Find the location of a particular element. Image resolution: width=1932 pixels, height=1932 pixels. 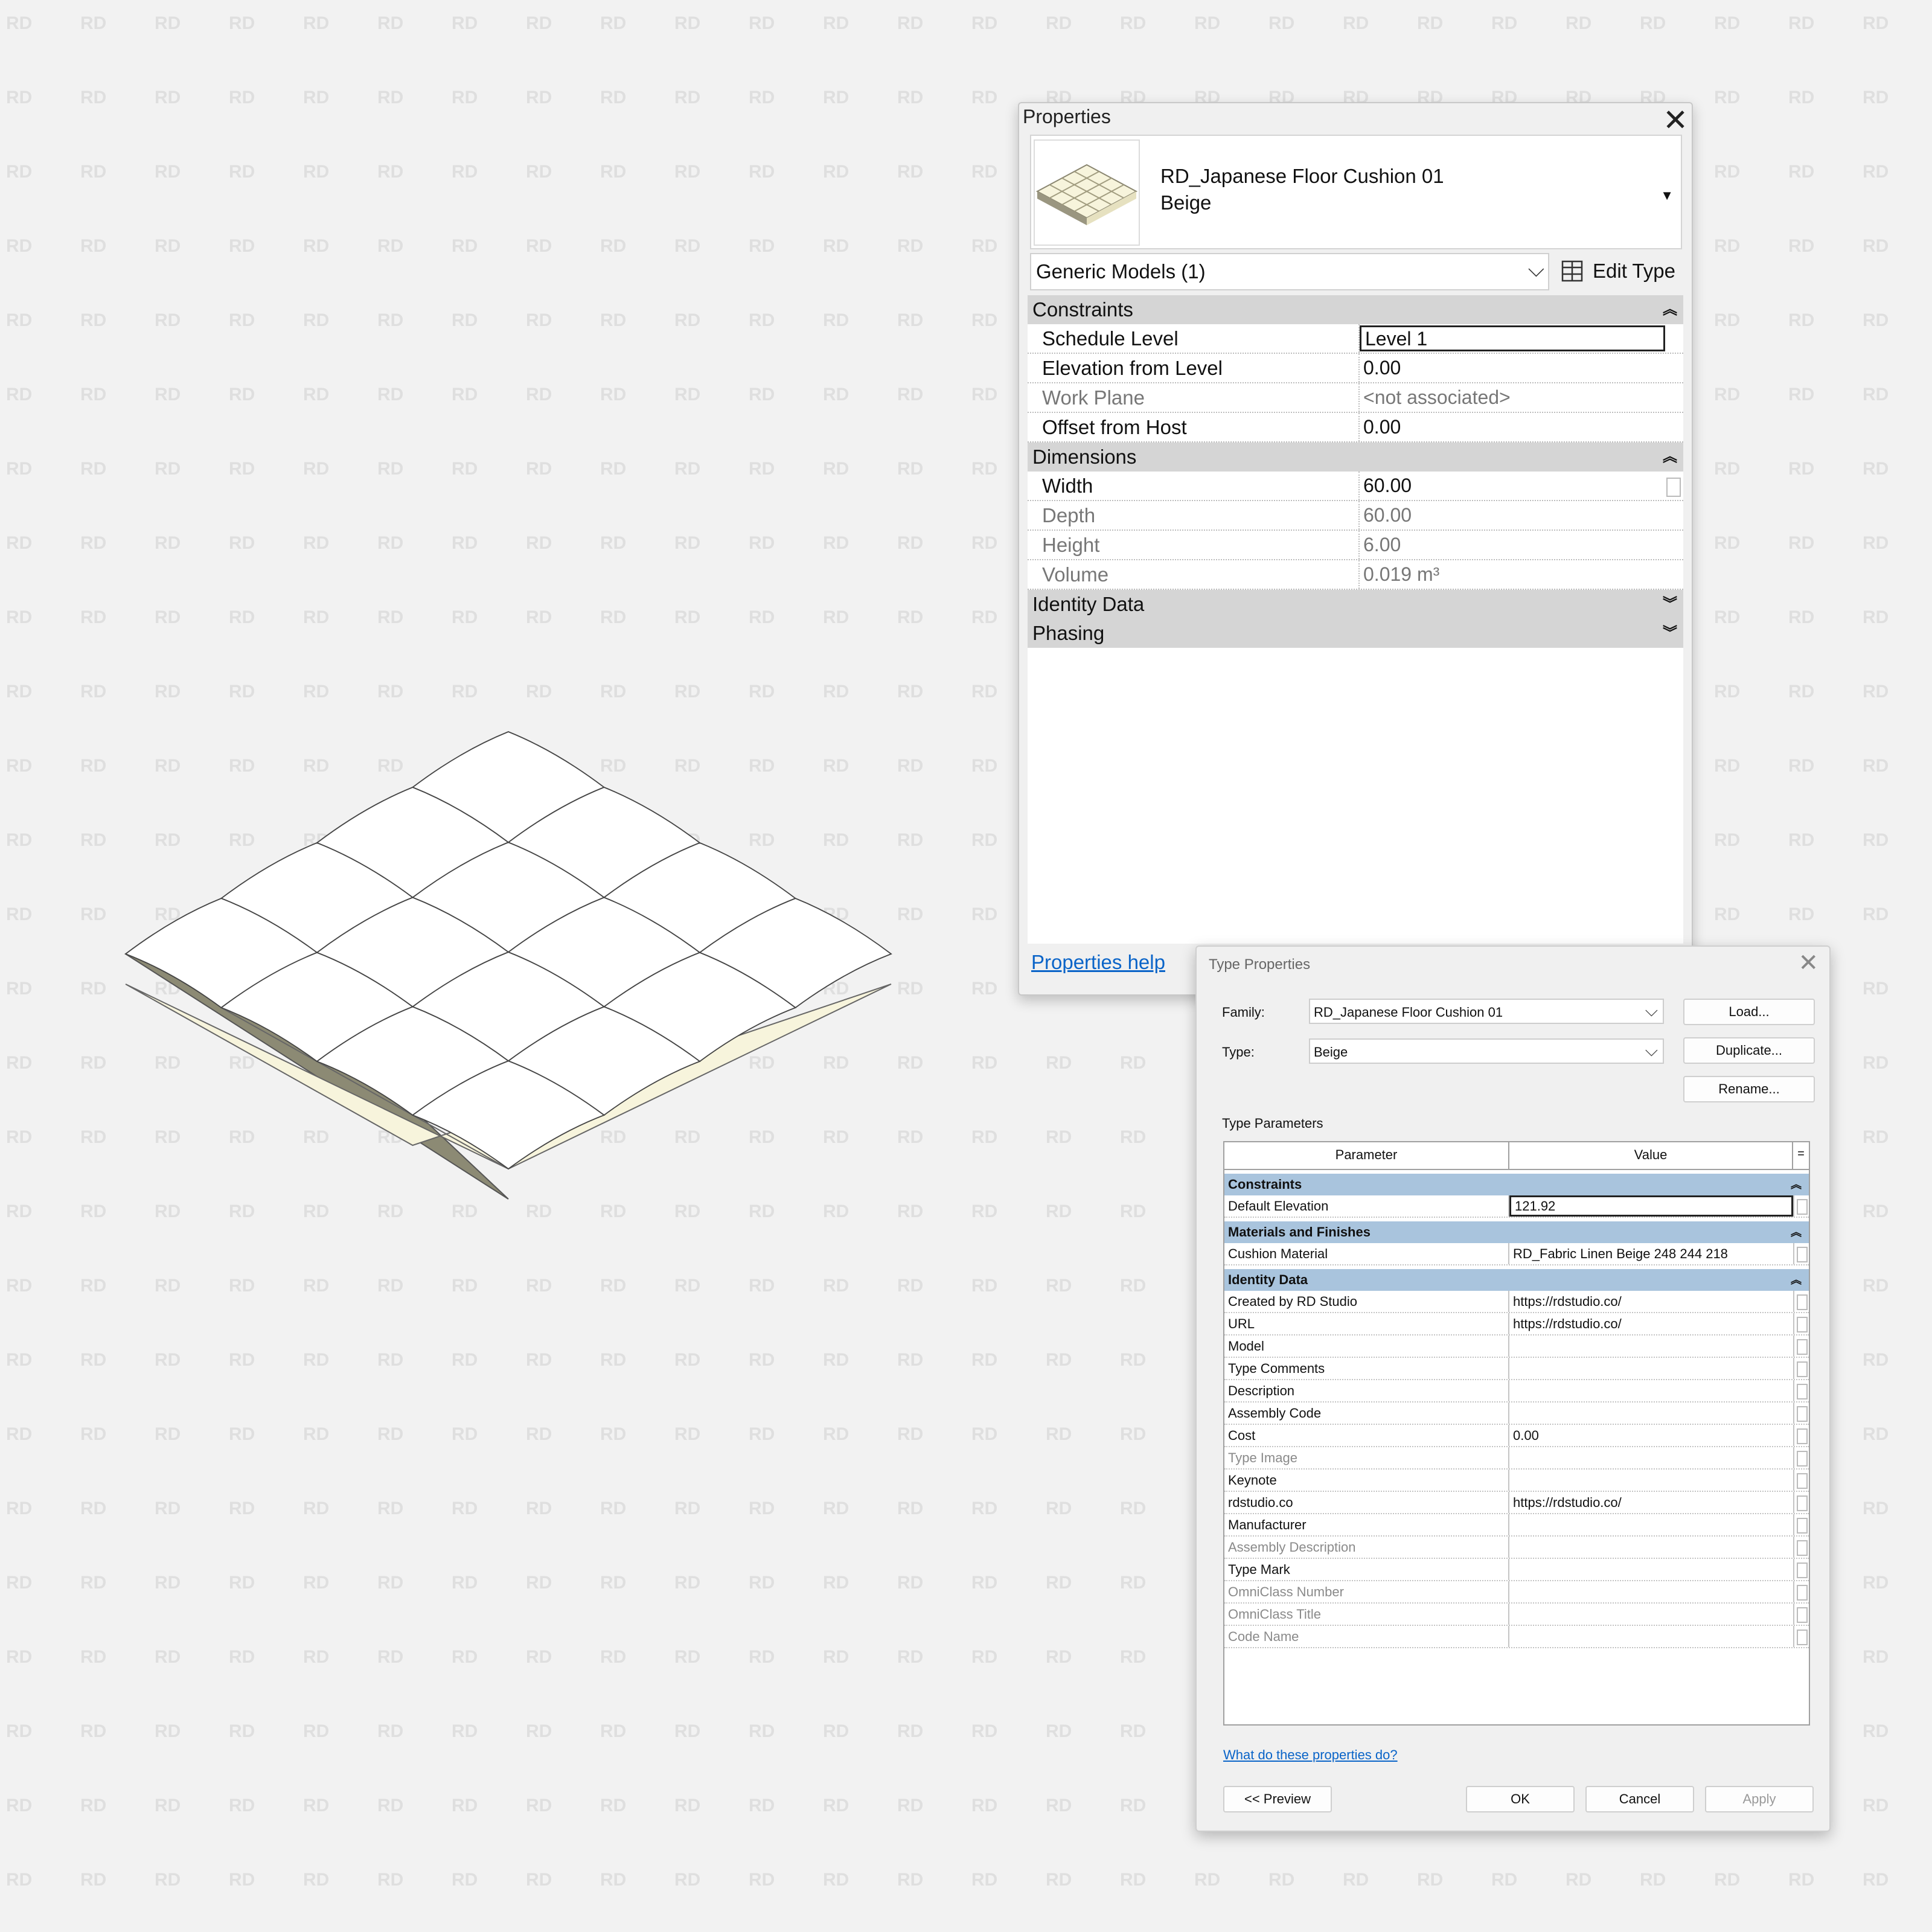

family-dropdown: RD_Japanese Floor Cushion 01 ⌵ is located at coordinates (1487, 1011).